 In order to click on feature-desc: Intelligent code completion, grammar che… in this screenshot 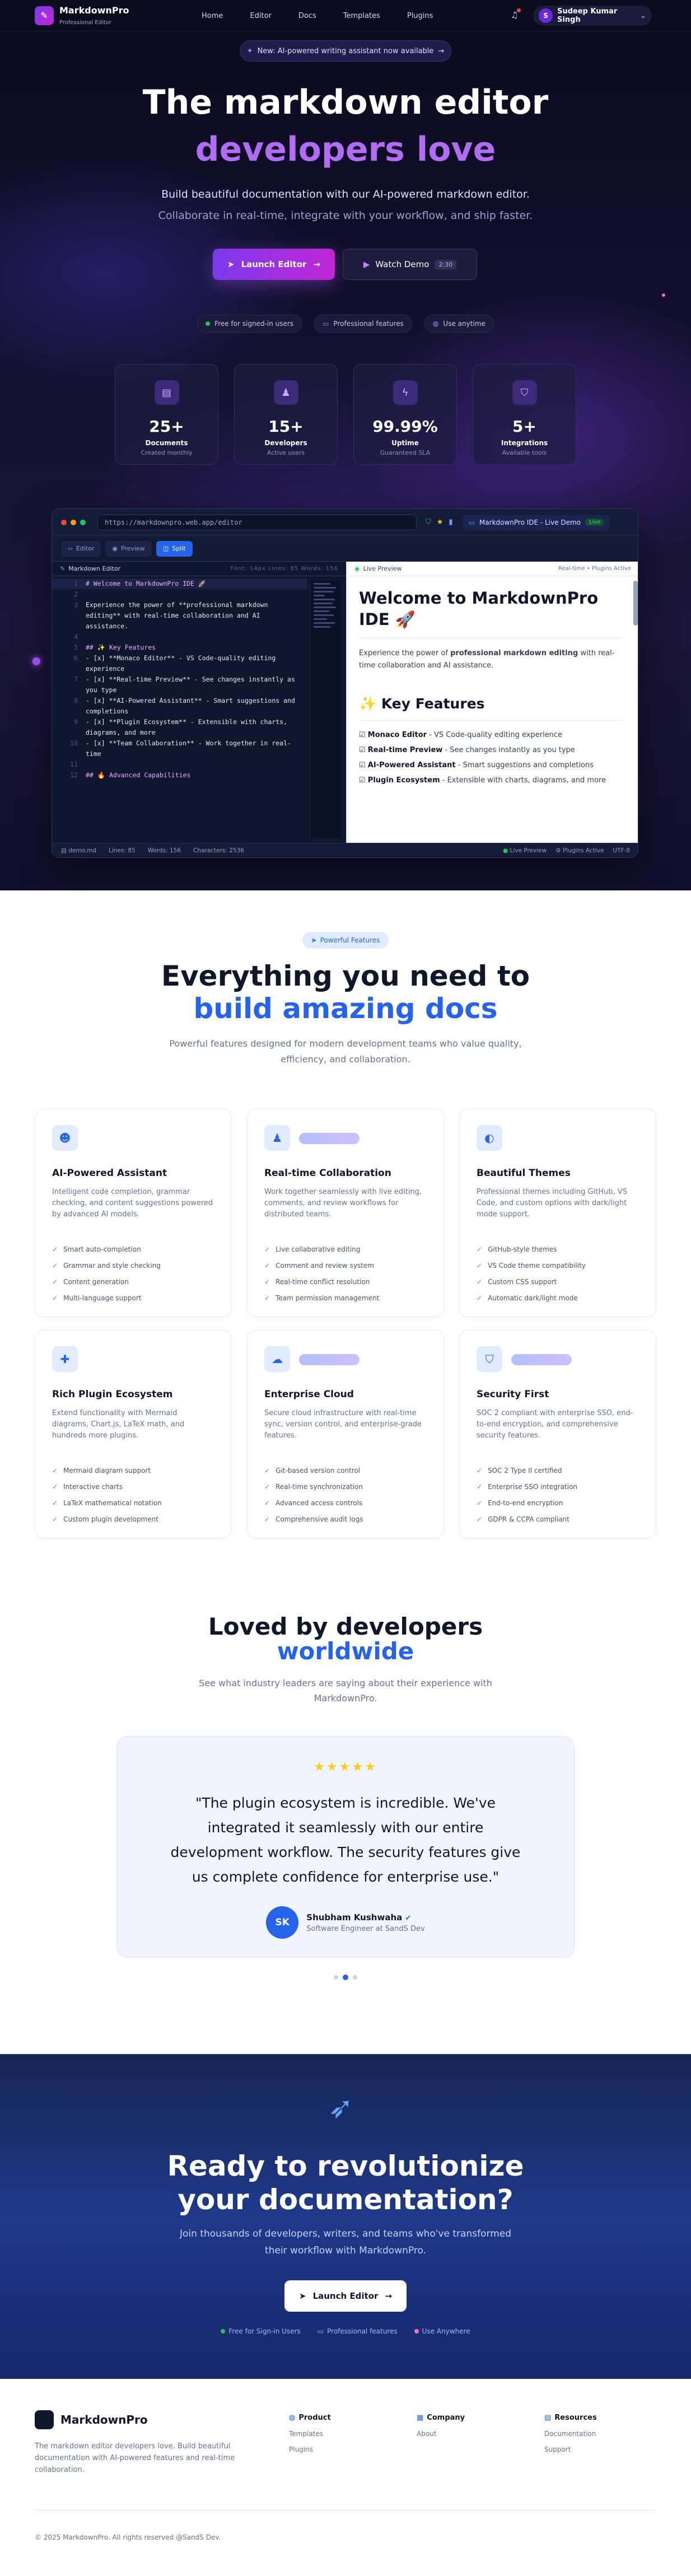, I will do `click(132, 1204)`.